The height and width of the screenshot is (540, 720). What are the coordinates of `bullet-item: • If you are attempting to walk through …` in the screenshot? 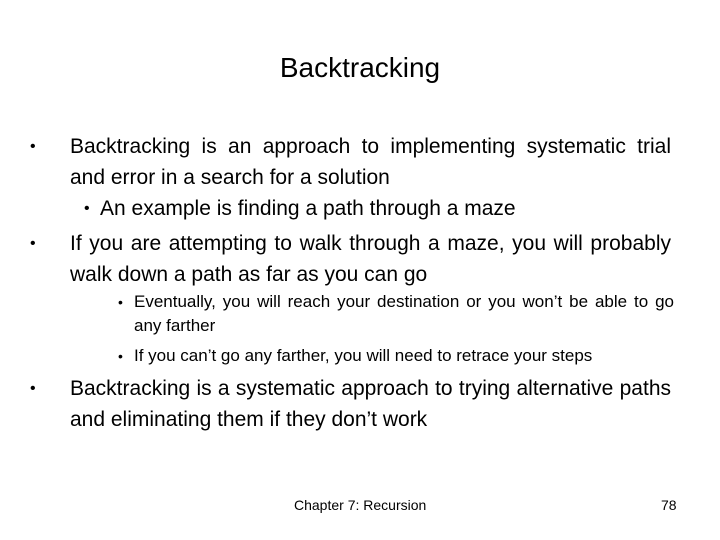 It's located at (350, 259).